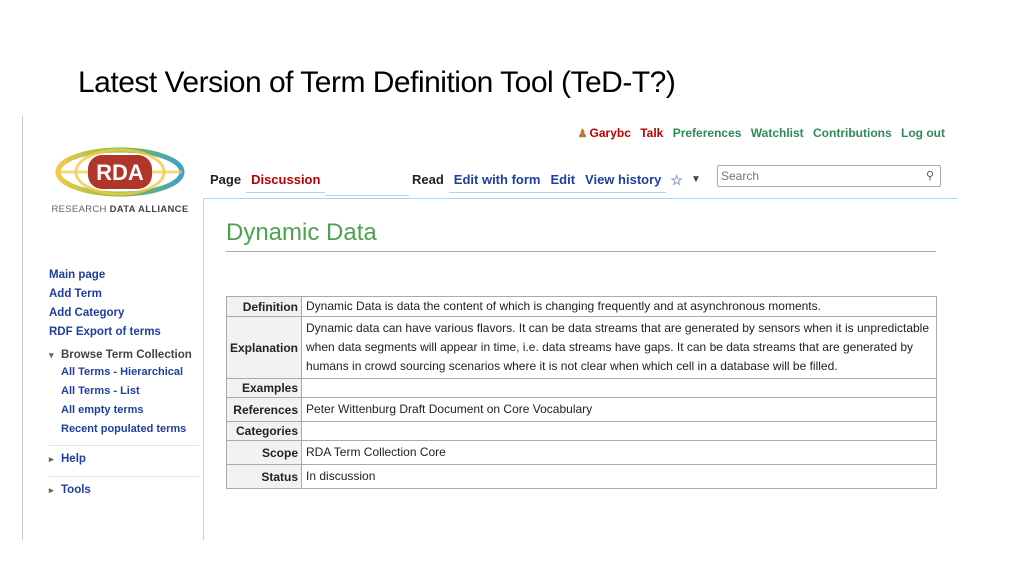 The width and height of the screenshot is (1024, 576). I want to click on search-box: ⚲, so click(829, 176).